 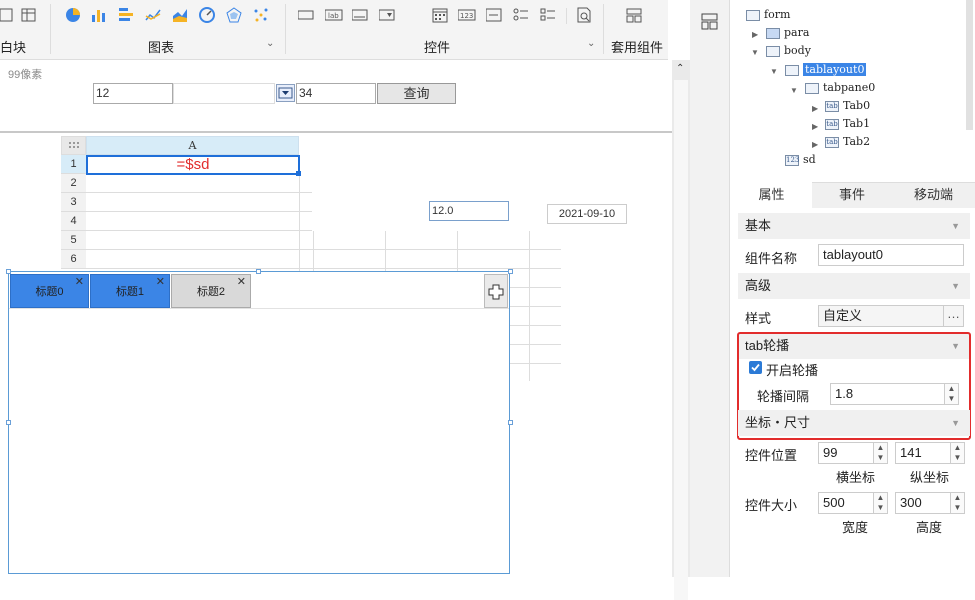 What do you see at coordinates (234, 15) in the screenshot?
I see `radar-icon` at bounding box center [234, 15].